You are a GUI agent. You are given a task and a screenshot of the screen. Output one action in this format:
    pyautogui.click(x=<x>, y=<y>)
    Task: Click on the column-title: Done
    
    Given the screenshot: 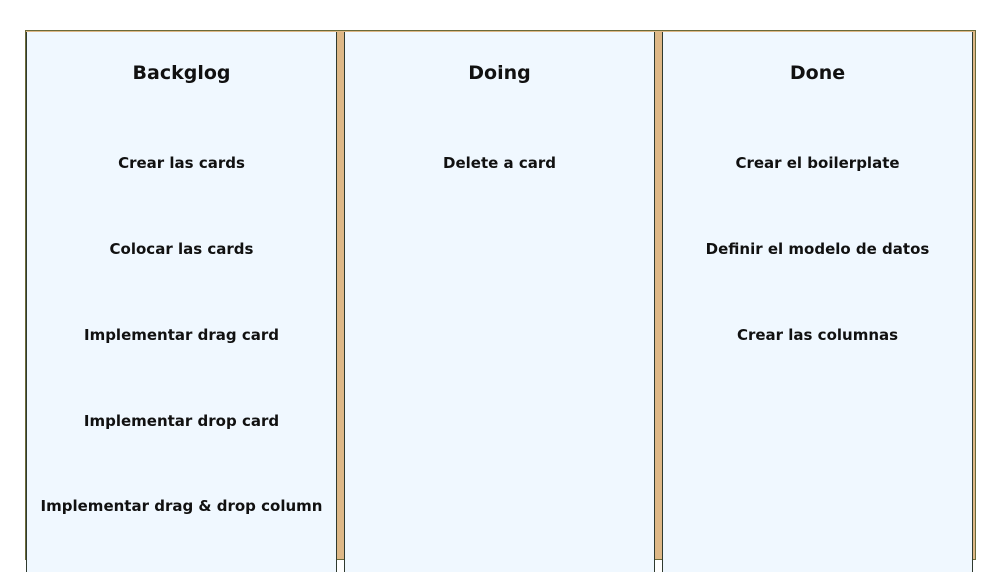 What is the action you would take?
    pyautogui.click(x=817, y=73)
    